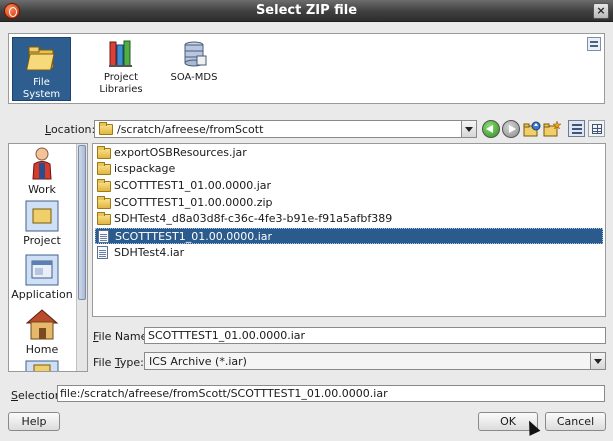 Image resolution: width=613 pixels, height=441 pixels. What do you see at coordinates (42, 240) in the screenshot?
I see `sidebar-item-label: Project` at bounding box center [42, 240].